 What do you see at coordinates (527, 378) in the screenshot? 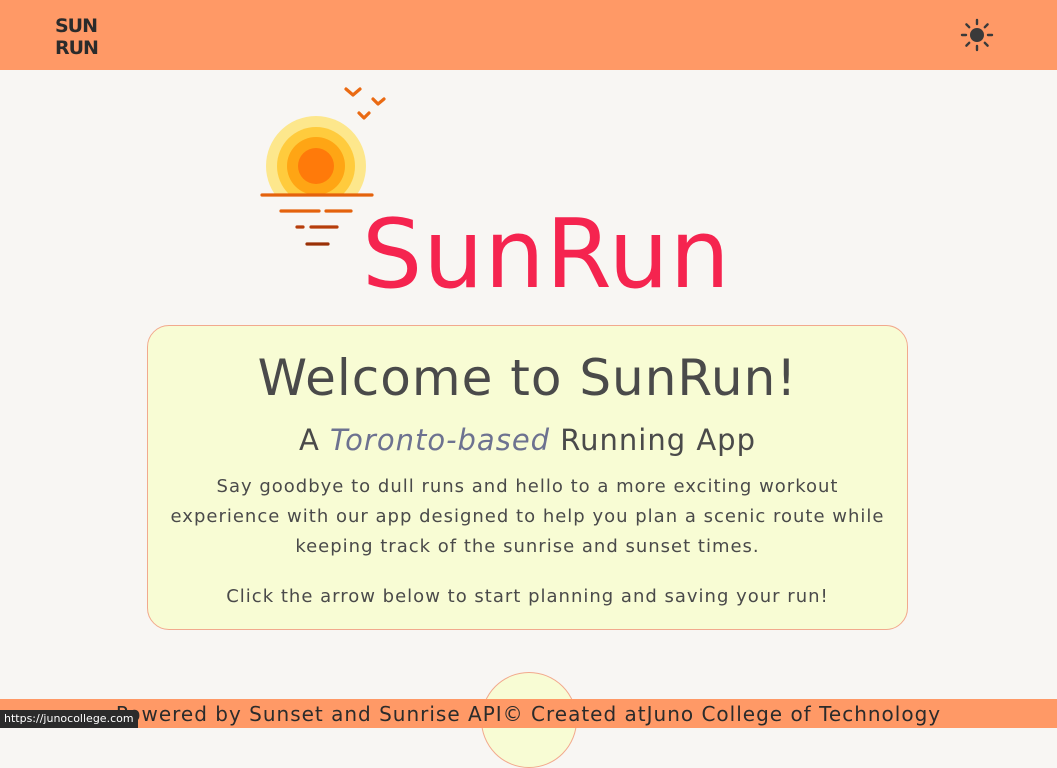
I see `welcome-heading: Welcome to SunRun!` at bounding box center [527, 378].